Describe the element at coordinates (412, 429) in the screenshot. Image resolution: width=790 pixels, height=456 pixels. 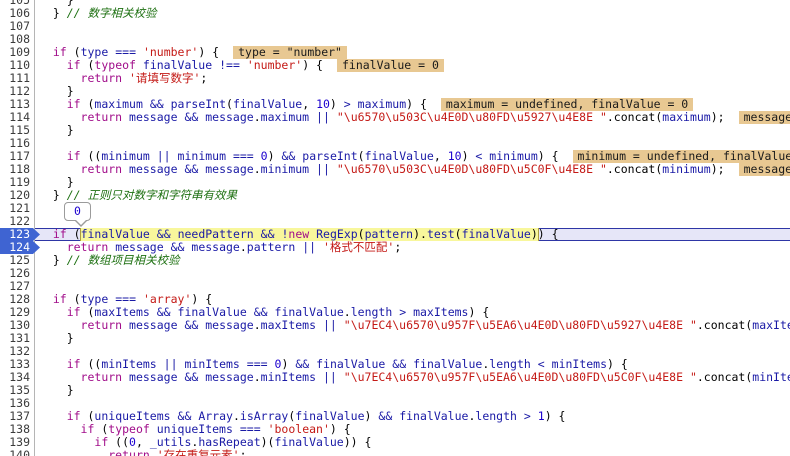
I see `code-text: if (typeof uniqueItems === 'boolean') {` at that location.